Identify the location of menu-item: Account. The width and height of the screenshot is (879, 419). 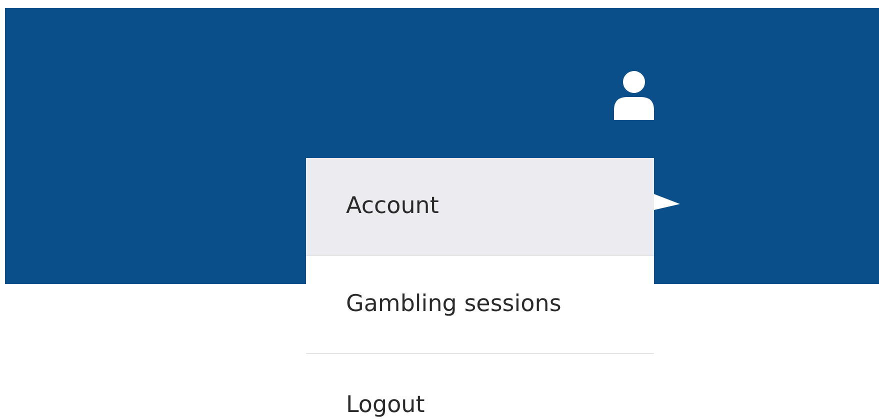
(480, 207).